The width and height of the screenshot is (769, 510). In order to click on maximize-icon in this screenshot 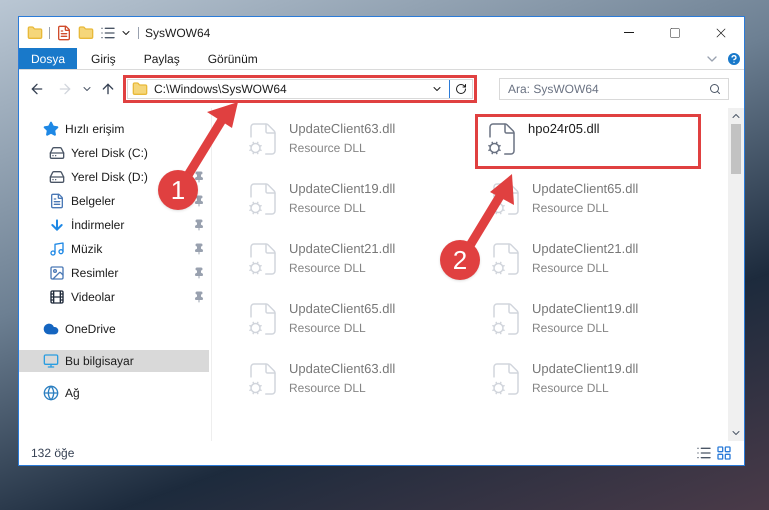, I will do `click(675, 32)`.